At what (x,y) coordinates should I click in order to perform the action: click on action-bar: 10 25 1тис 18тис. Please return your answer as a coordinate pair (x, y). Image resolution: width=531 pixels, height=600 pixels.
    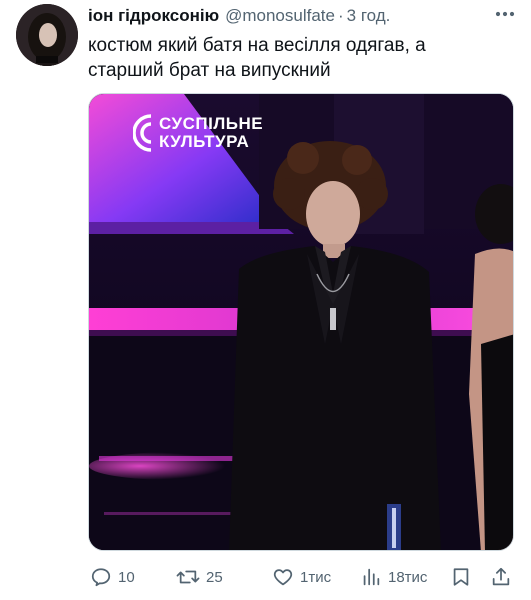
    Looking at the image, I should click on (303, 577).